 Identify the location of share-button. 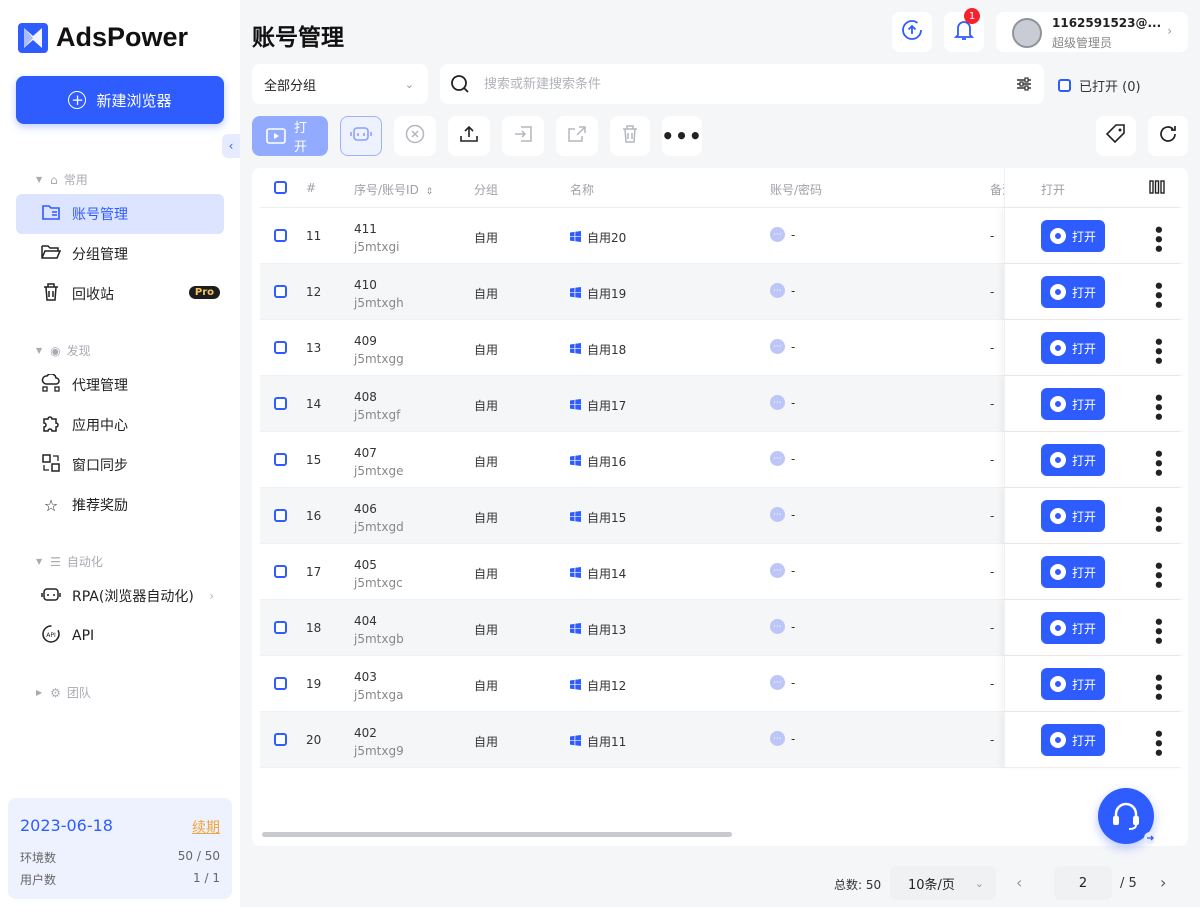
(577, 136).